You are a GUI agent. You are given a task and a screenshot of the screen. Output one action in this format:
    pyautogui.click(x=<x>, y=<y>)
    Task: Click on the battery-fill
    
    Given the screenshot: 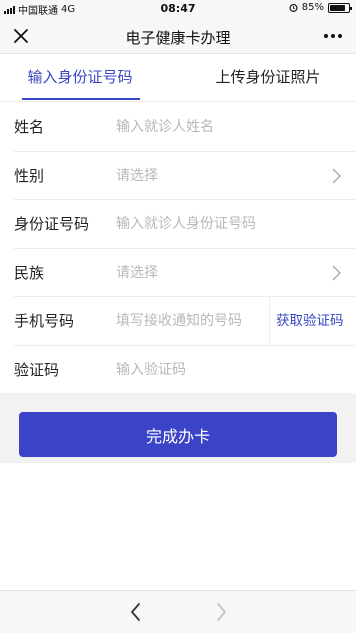 What is the action you would take?
    pyautogui.click(x=337, y=7)
    